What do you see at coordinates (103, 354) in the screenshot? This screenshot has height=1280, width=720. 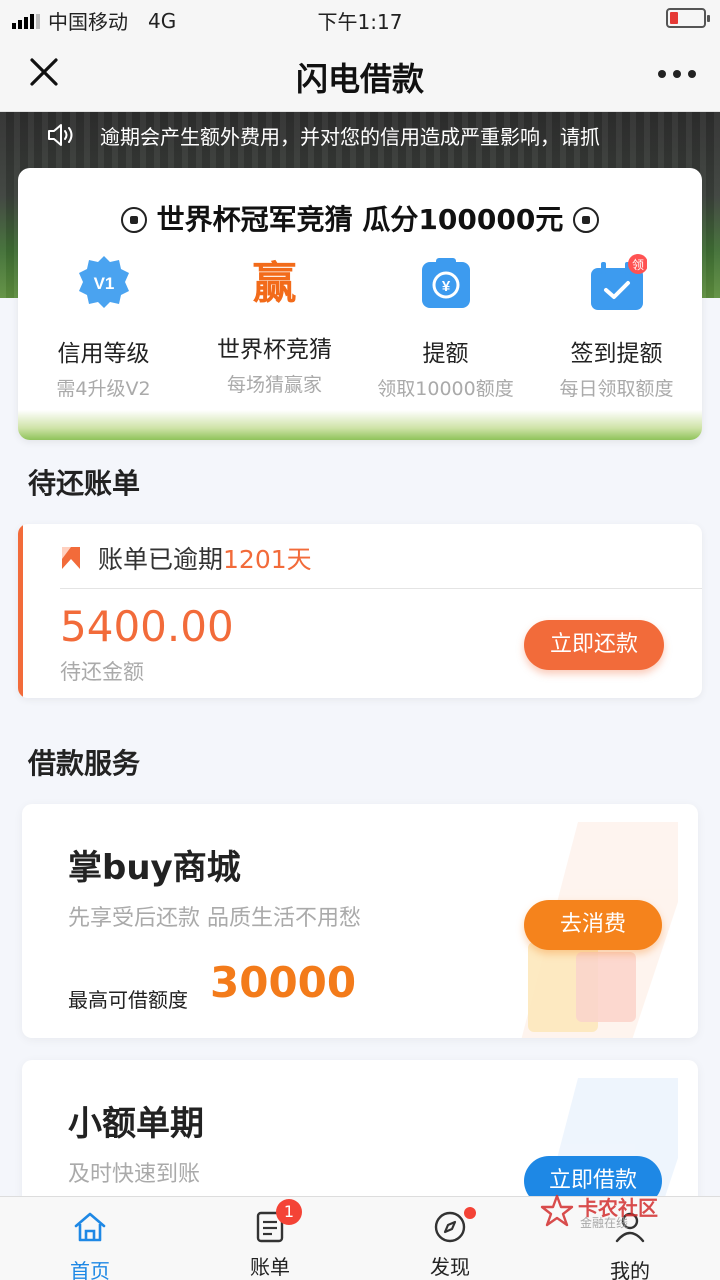 I see `promo-item-label: 信用等级` at bounding box center [103, 354].